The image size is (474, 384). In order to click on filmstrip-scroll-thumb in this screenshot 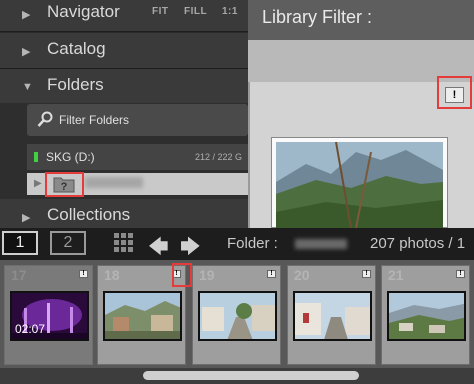, I will do `click(251, 375)`.